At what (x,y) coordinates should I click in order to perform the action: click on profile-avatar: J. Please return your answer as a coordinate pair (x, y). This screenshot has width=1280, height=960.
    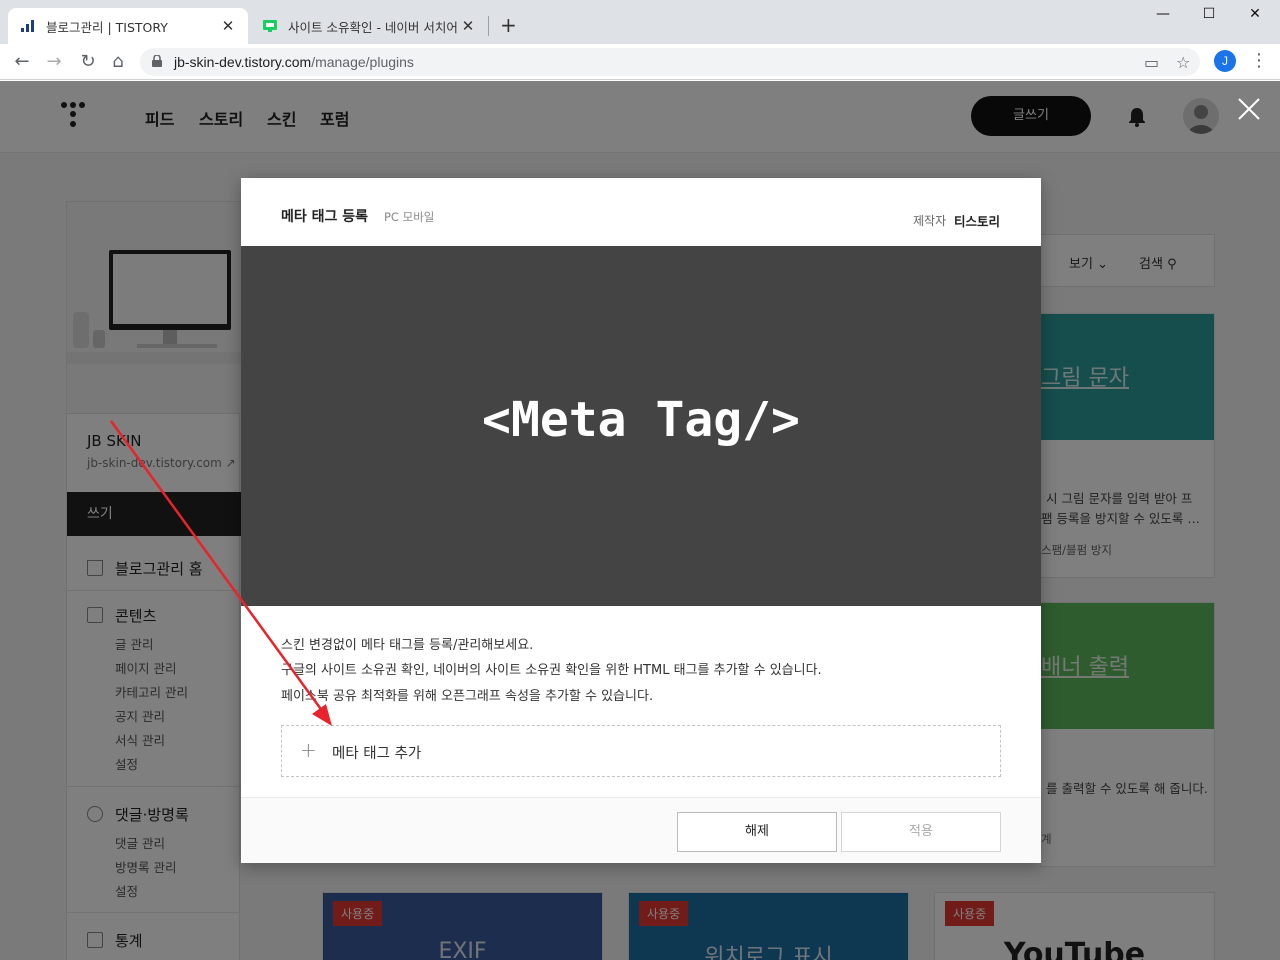
    Looking at the image, I should click on (1225, 61).